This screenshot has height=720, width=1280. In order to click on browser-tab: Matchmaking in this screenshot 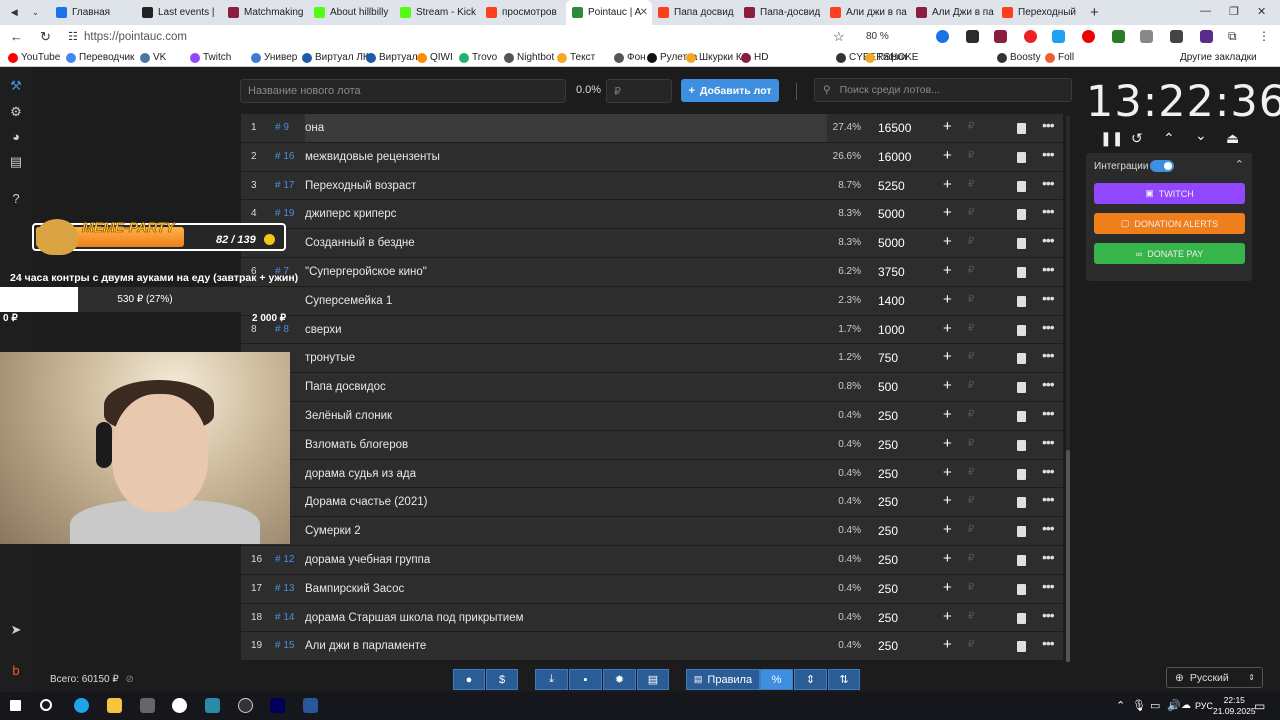, I will do `click(265, 12)`.